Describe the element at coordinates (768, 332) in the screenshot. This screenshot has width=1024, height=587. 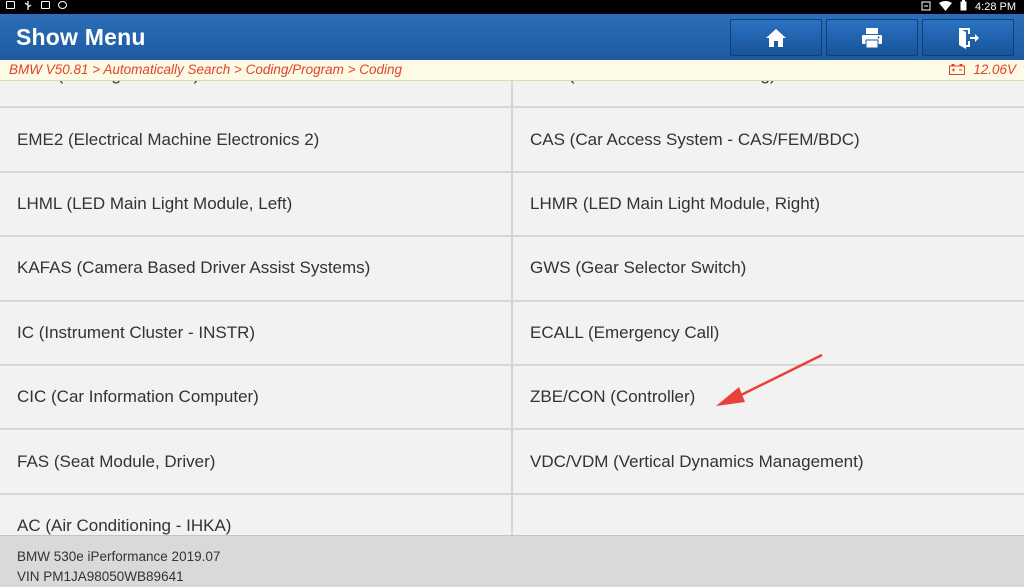
I see `module-item-ecall: ECALL (Emergency Call)` at that location.